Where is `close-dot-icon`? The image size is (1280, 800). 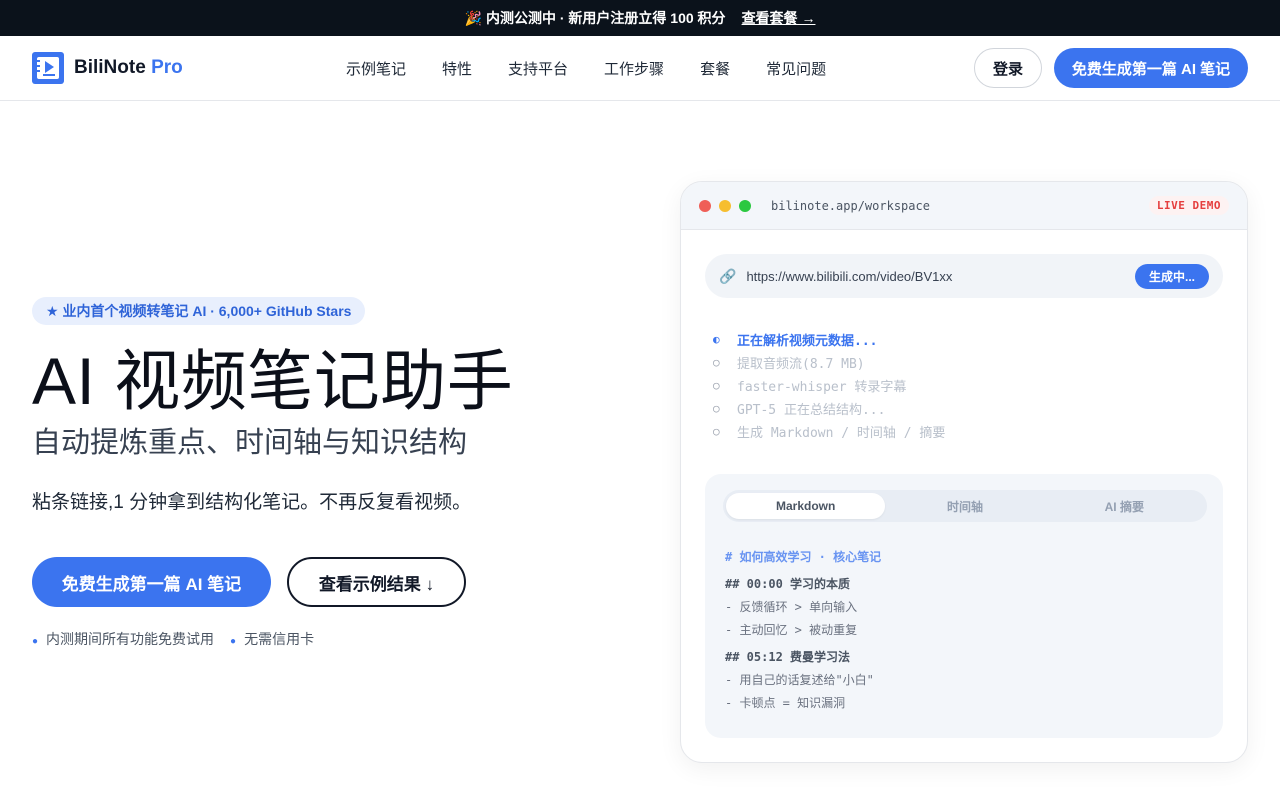
close-dot-icon is located at coordinates (705, 205).